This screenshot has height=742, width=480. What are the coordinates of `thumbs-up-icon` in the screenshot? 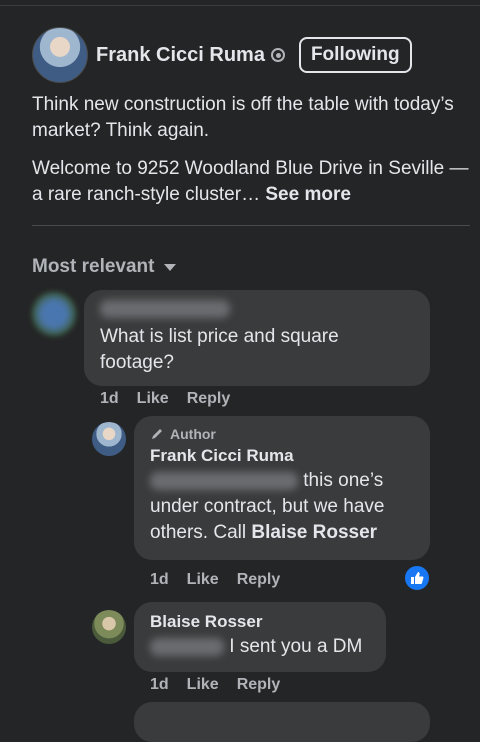 It's located at (417, 578).